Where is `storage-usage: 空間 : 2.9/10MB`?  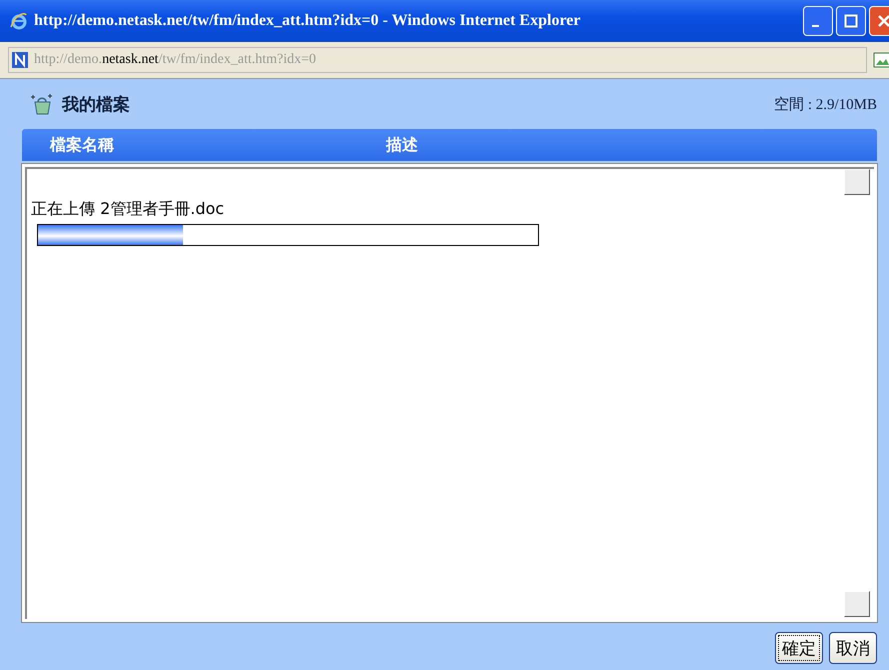
storage-usage: 空間 : 2.9/10MB is located at coordinates (825, 105).